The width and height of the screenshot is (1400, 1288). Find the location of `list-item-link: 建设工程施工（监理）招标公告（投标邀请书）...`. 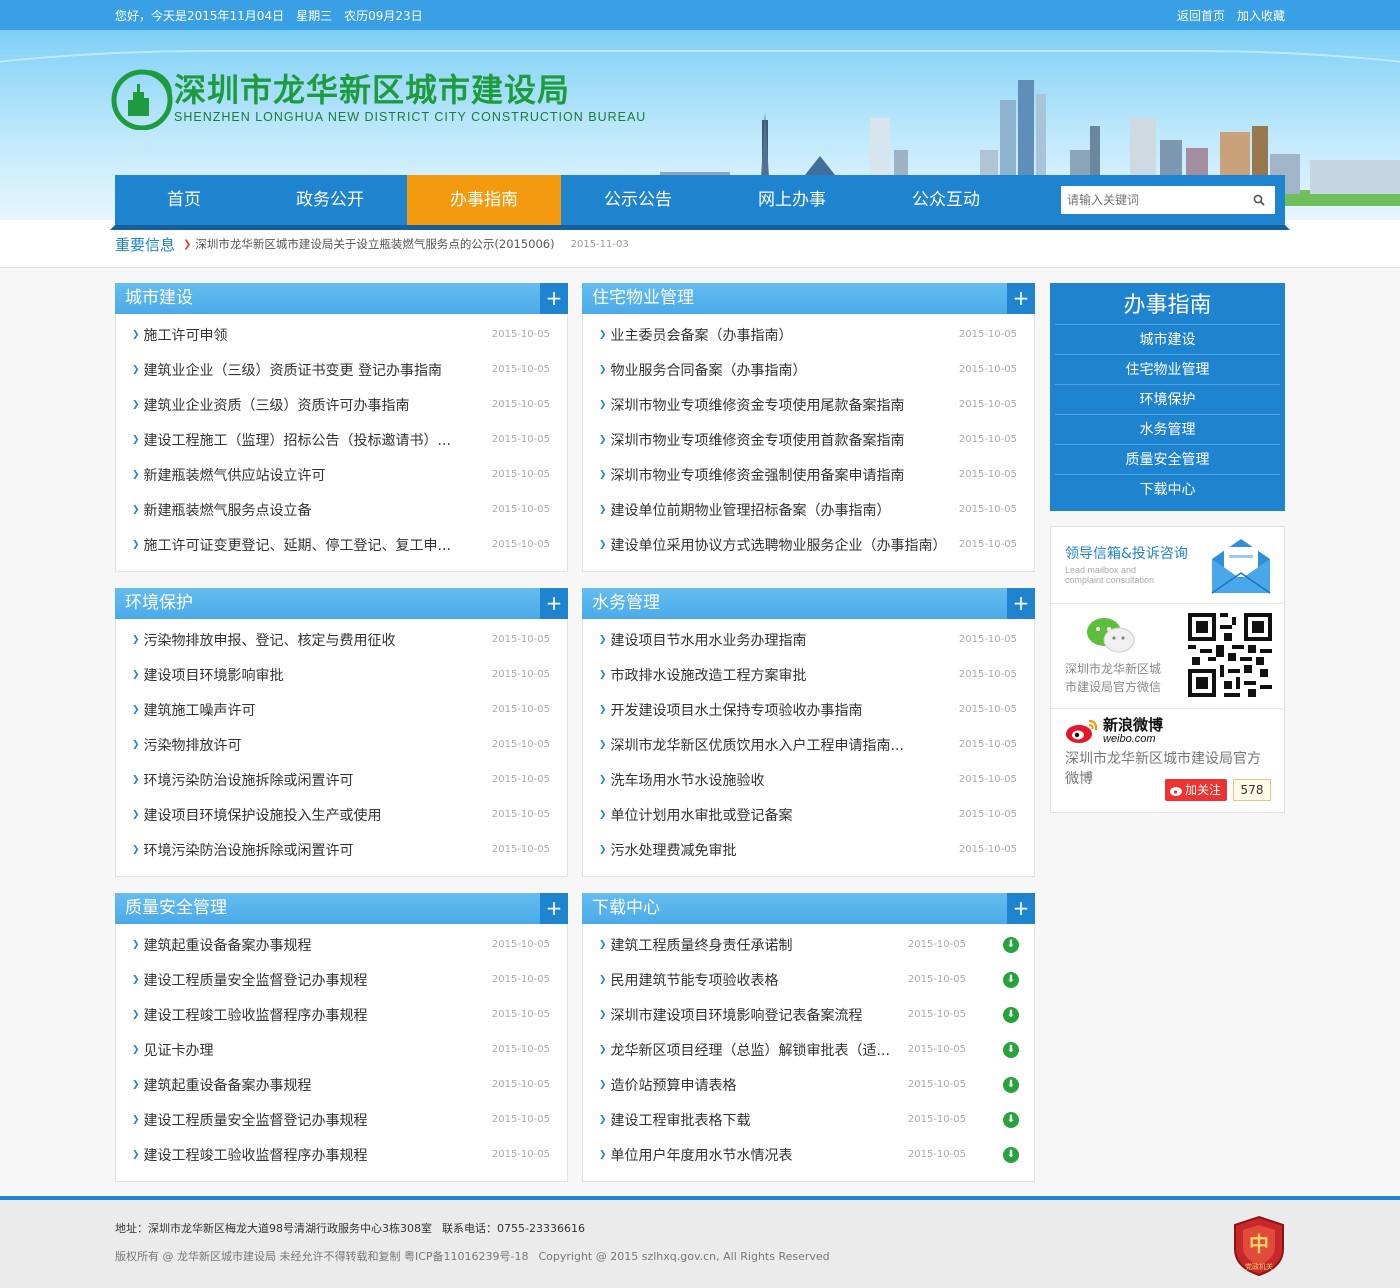

list-item-link: 建设工程施工（监理）招标公告（投标邀请书）... is located at coordinates (297, 440).